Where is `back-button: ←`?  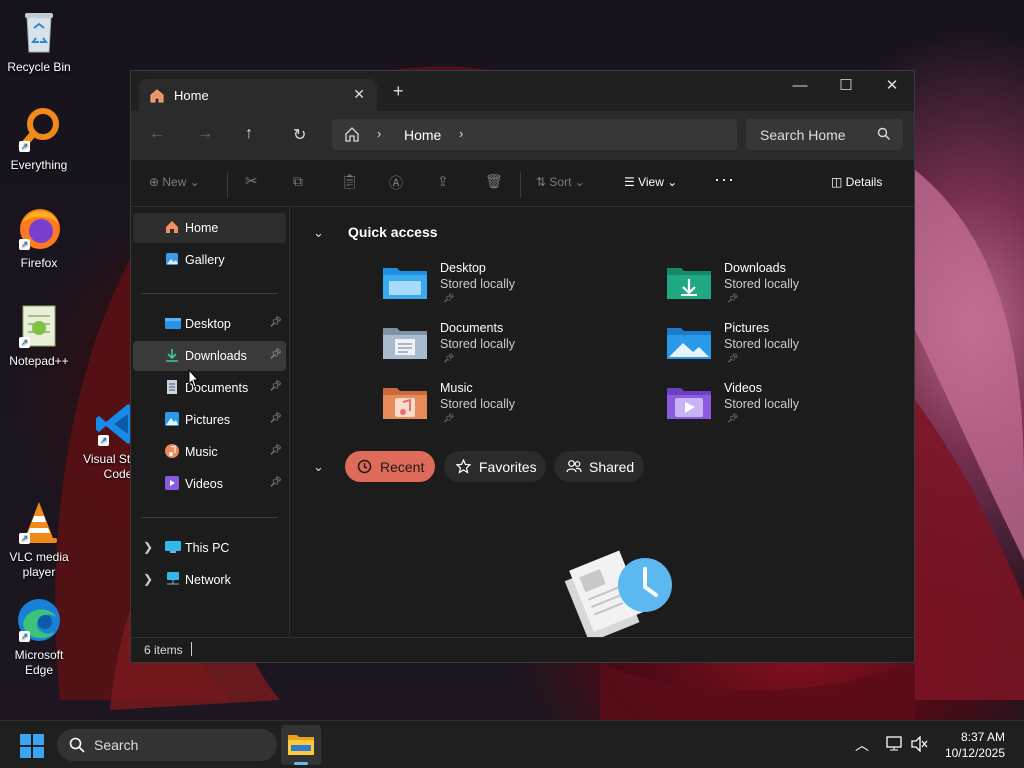
back-button: ← is located at coordinates (157, 134).